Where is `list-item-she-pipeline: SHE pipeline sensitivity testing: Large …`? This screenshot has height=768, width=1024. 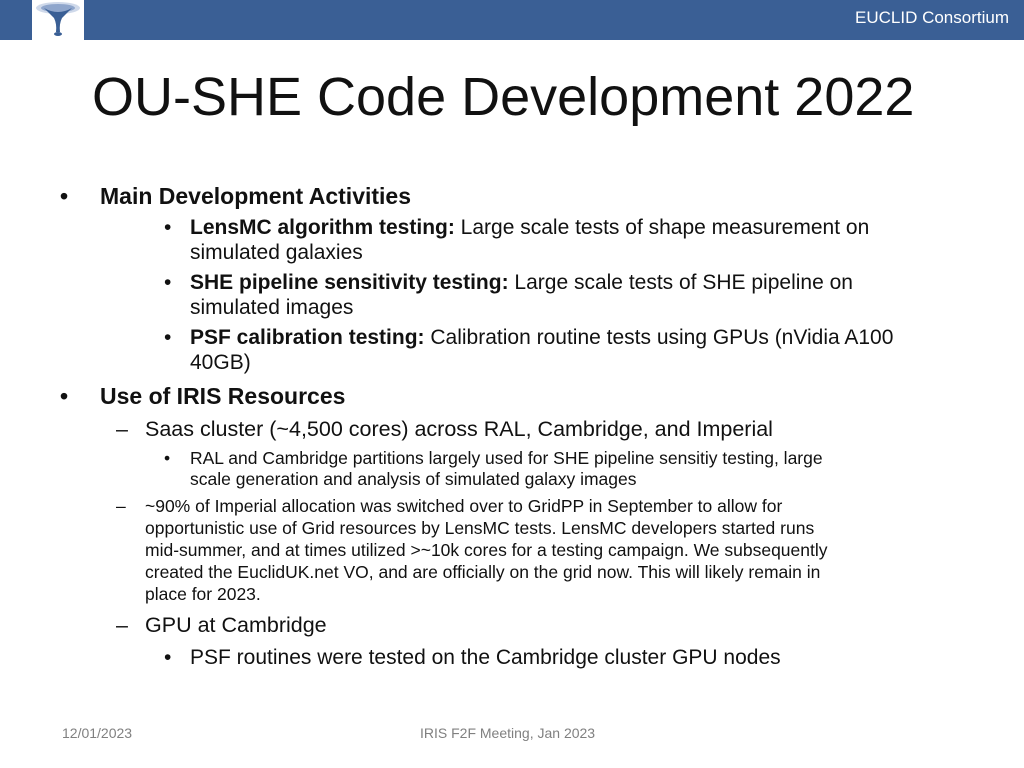 list-item-she-pipeline: SHE pipeline sensitivity testing: Large … is located at coordinates (521, 283).